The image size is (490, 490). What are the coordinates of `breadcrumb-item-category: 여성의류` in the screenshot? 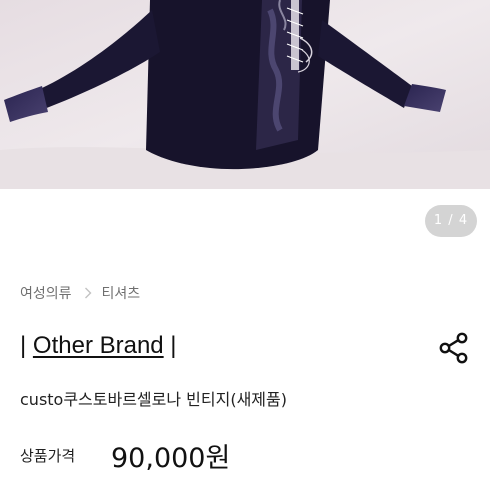 It's located at (46, 293).